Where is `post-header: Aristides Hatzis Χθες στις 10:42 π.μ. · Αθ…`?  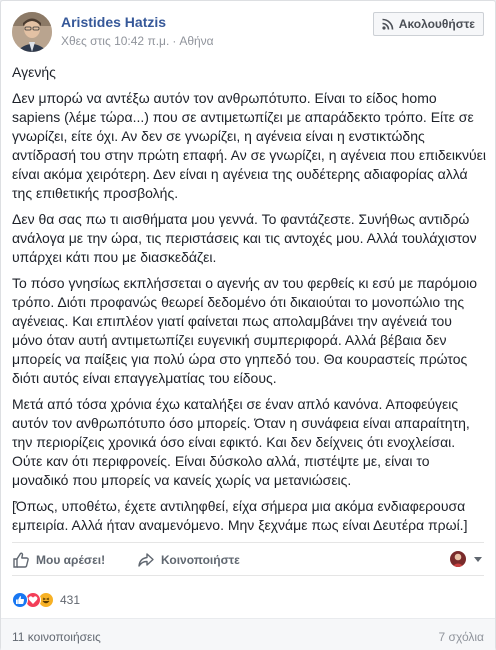 post-header: Aristides Hatzis Χθες στις 10:42 π.μ. · Αθ… is located at coordinates (248, 34).